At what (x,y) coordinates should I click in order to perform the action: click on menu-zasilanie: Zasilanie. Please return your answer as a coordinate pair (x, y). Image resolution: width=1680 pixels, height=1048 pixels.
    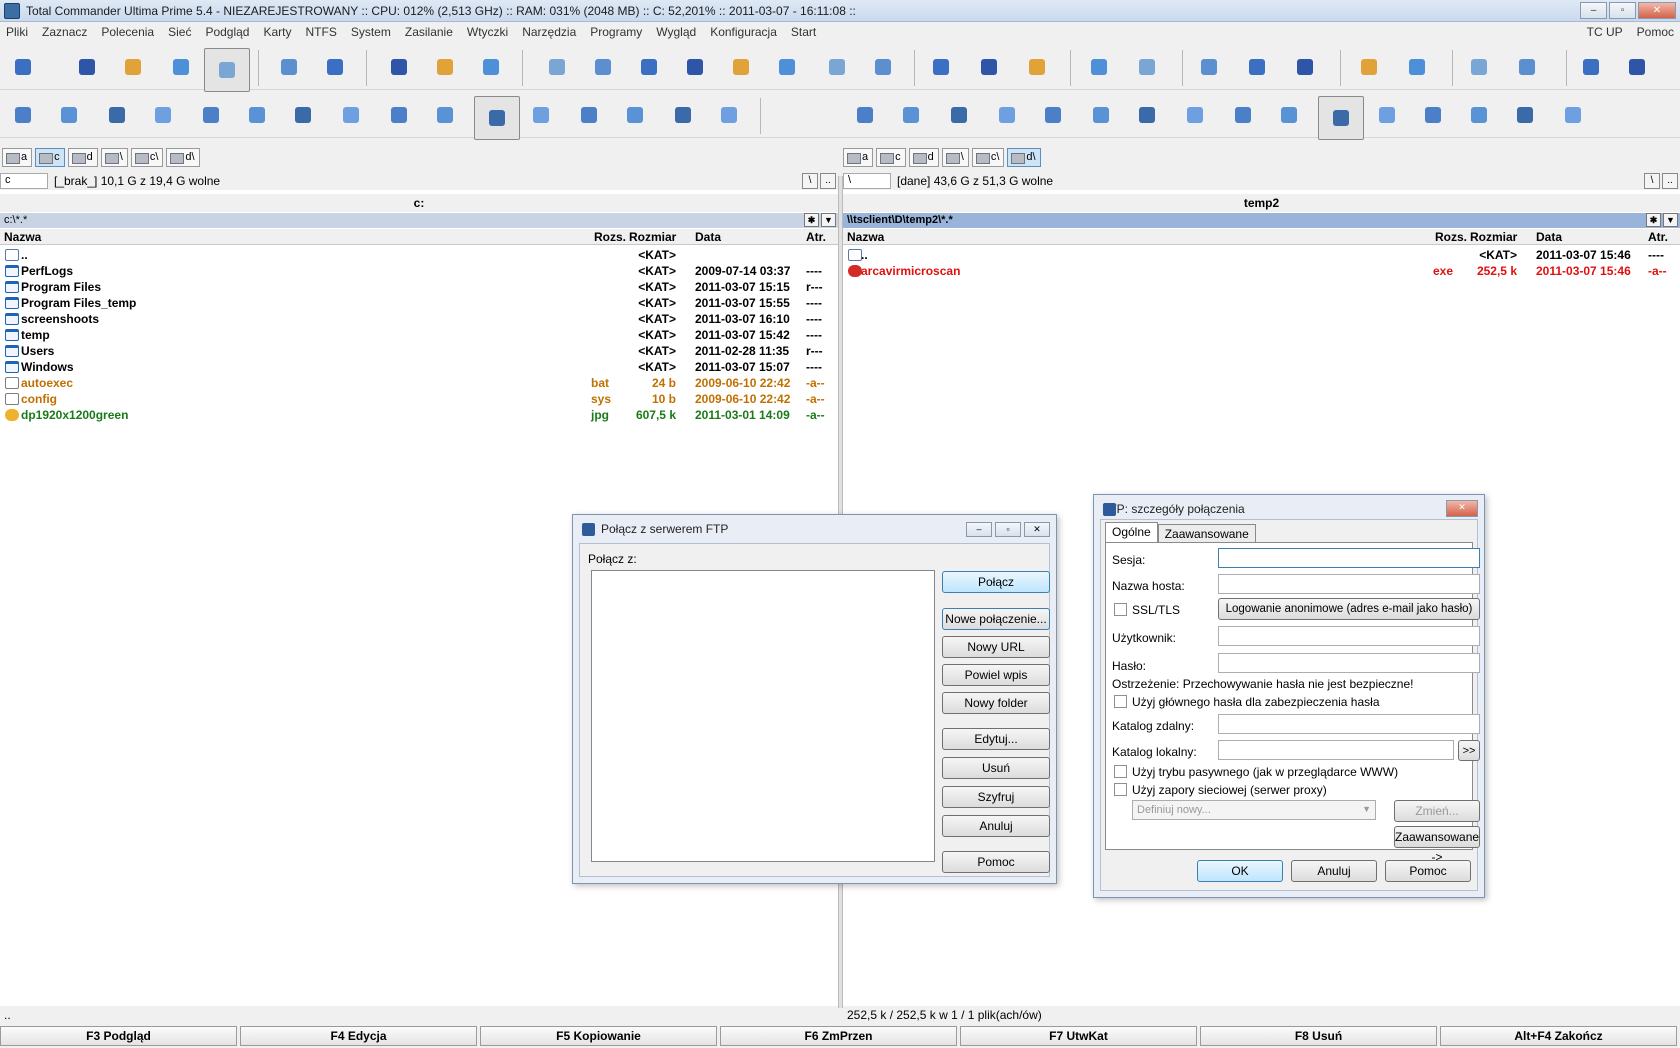
    Looking at the image, I should click on (429, 32).